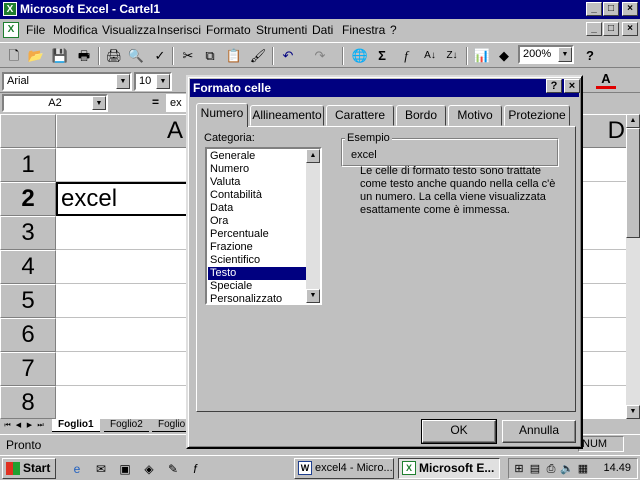 The height and width of the screenshot is (480, 640). What do you see at coordinates (421, 115) in the screenshot?
I see `tab-bordo: Bordo` at bounding box center [421, 115].